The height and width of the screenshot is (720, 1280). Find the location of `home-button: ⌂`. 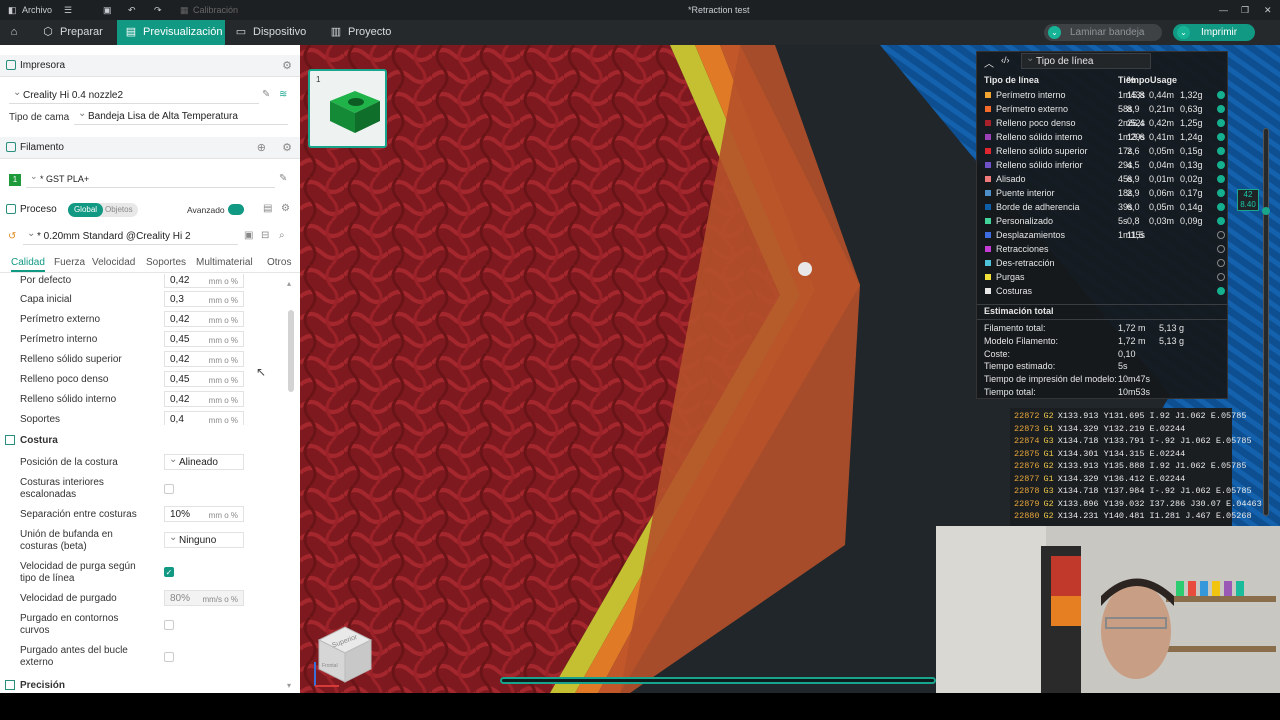

home-button: ⌂ is located at coordinates (13, 32).